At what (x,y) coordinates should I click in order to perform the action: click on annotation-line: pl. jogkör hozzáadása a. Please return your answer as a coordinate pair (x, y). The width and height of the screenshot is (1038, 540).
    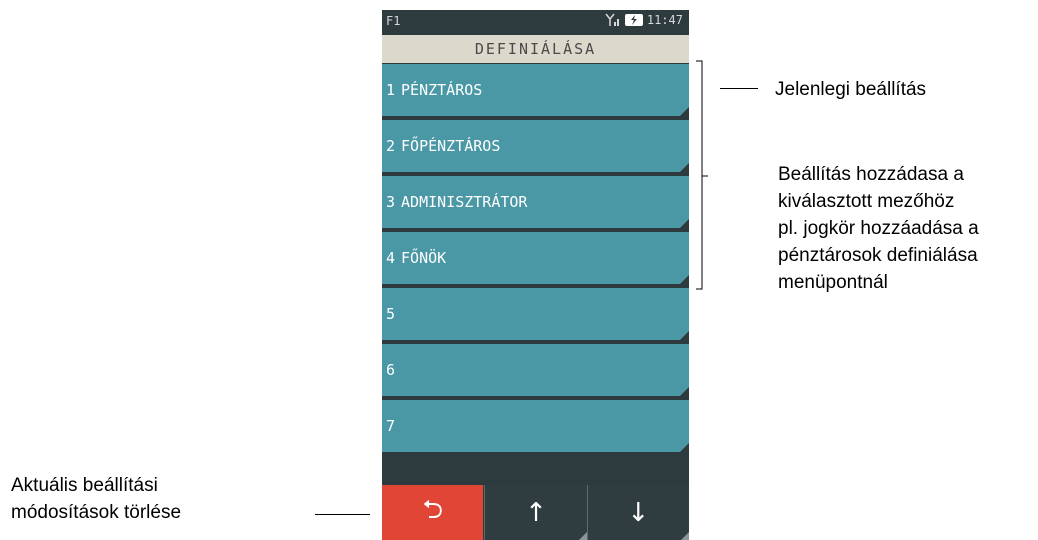
    Looking at the image, I should click on (878, 228).